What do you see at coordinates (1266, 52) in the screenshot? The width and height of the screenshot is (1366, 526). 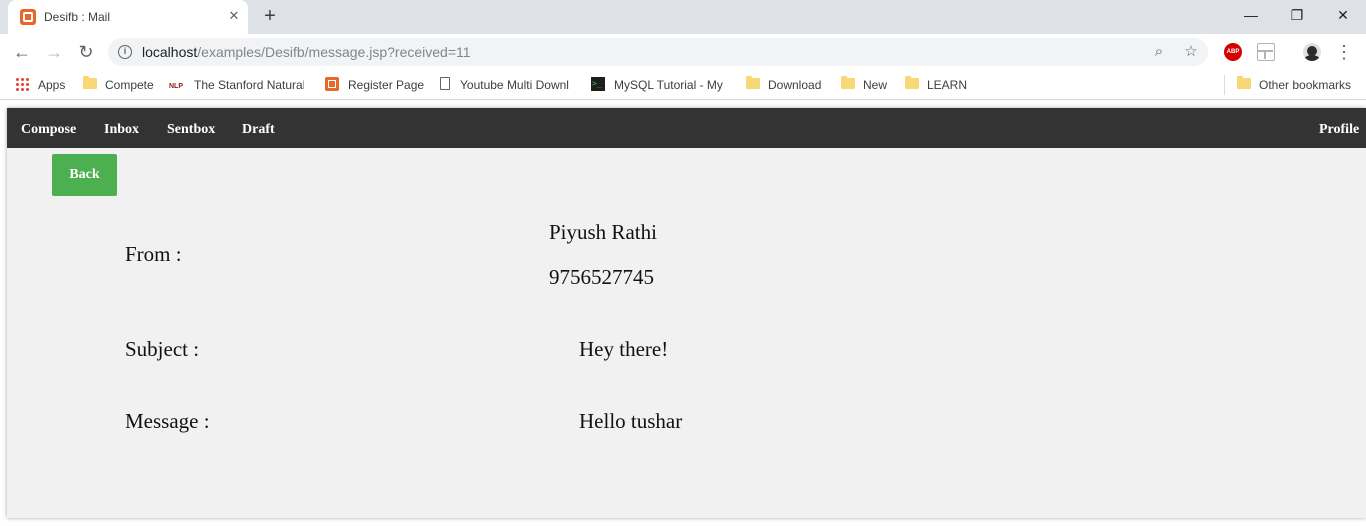 I see `extension-layout-icon` at bounding box center [1266, 52].